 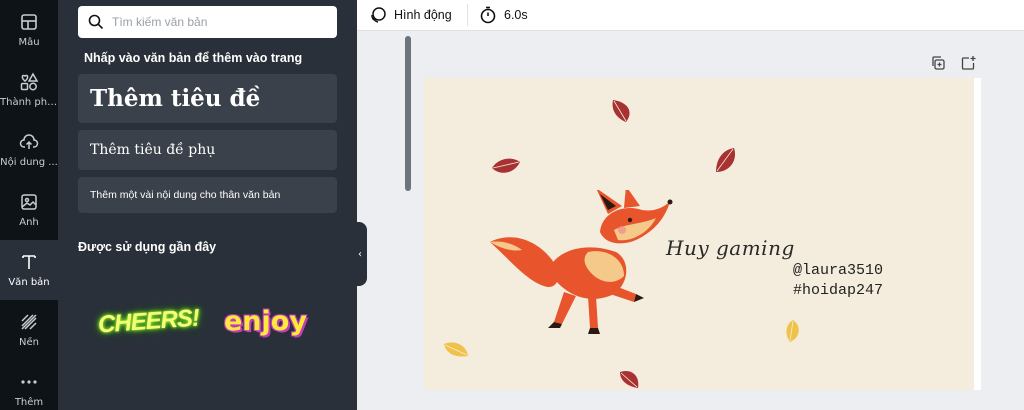 What do you see at coordinates (193, 58) in the screenshot?
I see `section-title: Nhấp vào văn bản để thêm vào trang` at bounding box center [193, 58].